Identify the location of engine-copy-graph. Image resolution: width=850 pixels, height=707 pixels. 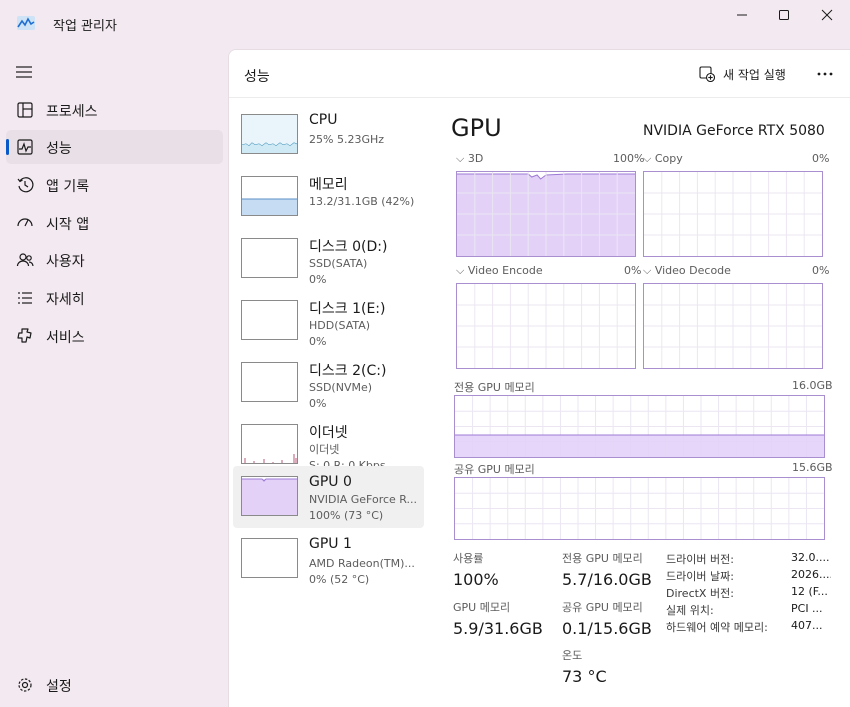
(733, 214).